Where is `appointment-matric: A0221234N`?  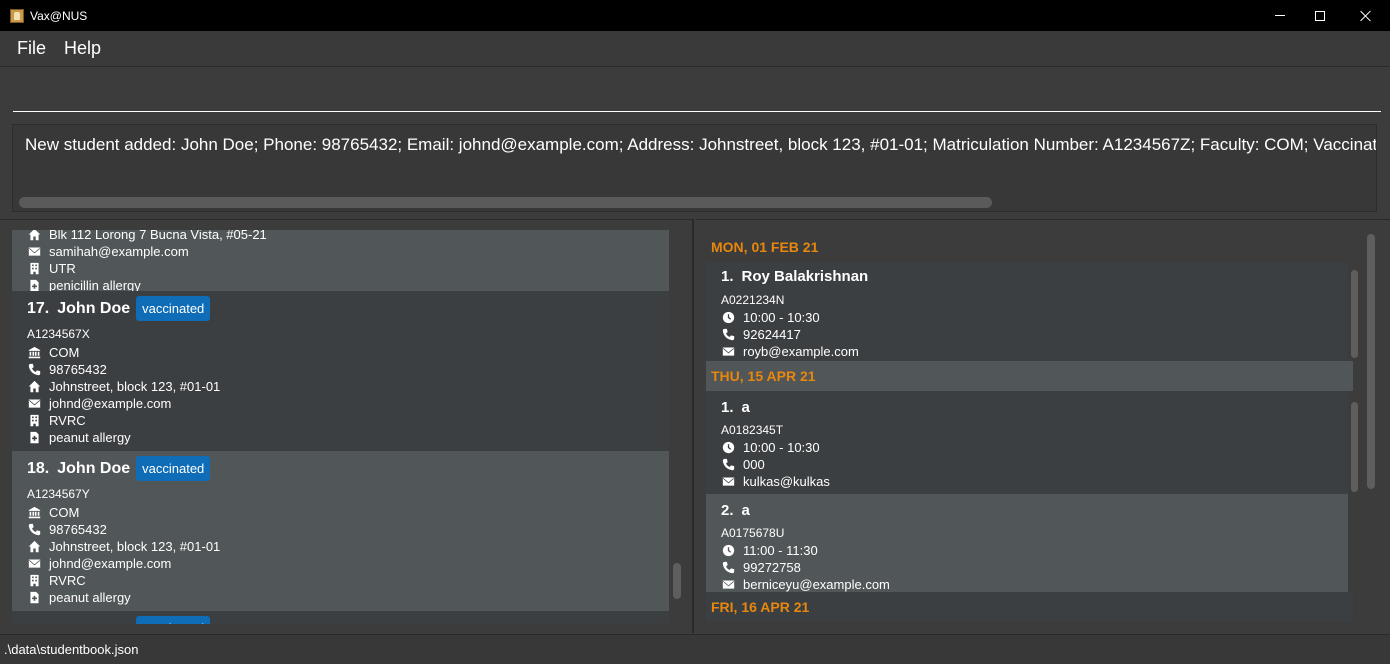 appointment-matric: A0221234N is located at coordinates (753, 300).